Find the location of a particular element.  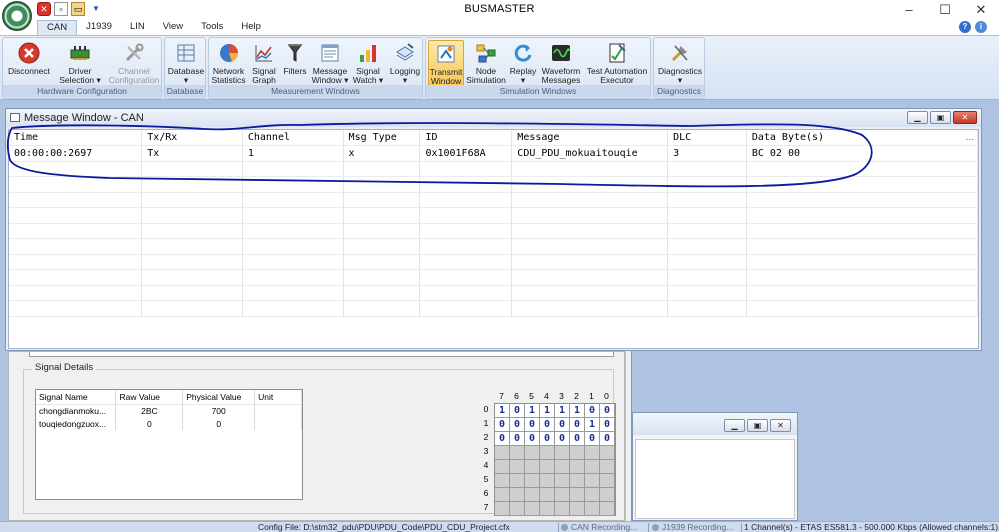

test-automation-executor-button: Test Automation Executor is located at coordinates (617, 62).